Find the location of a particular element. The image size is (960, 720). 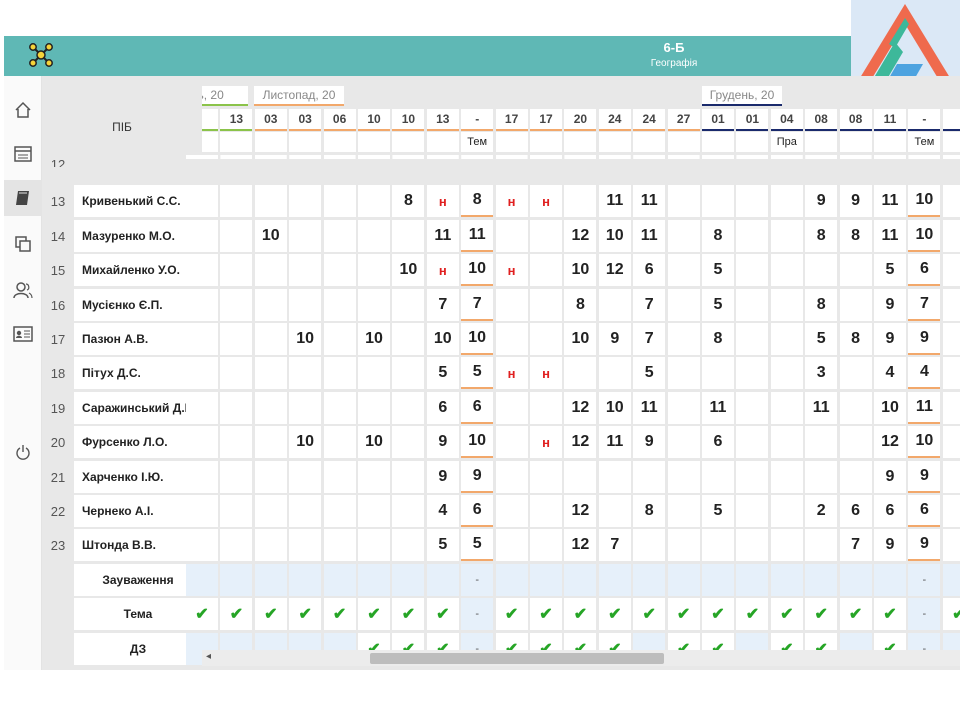

grade-cell: 12 is located at coordinates (580, 545).